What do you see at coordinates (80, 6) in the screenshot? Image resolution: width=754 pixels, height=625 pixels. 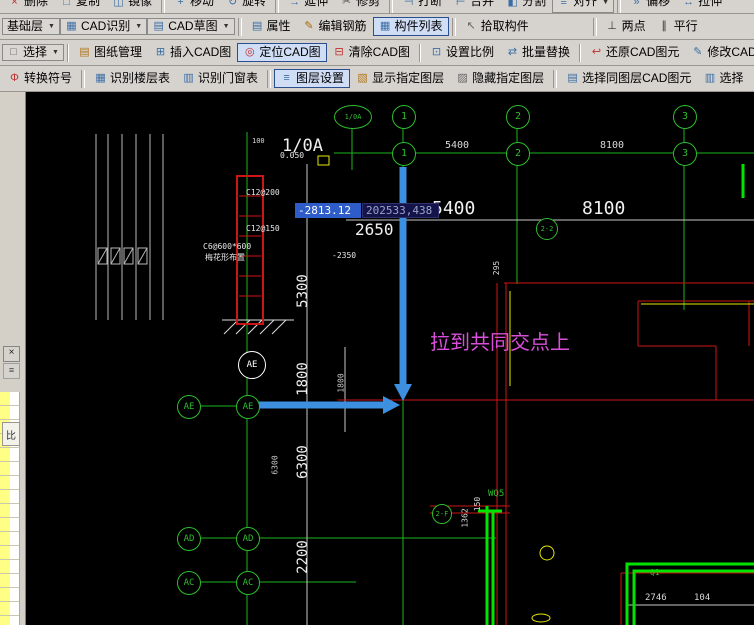 I see `copy-button: □ 复制` at bounding box center [80, 6].